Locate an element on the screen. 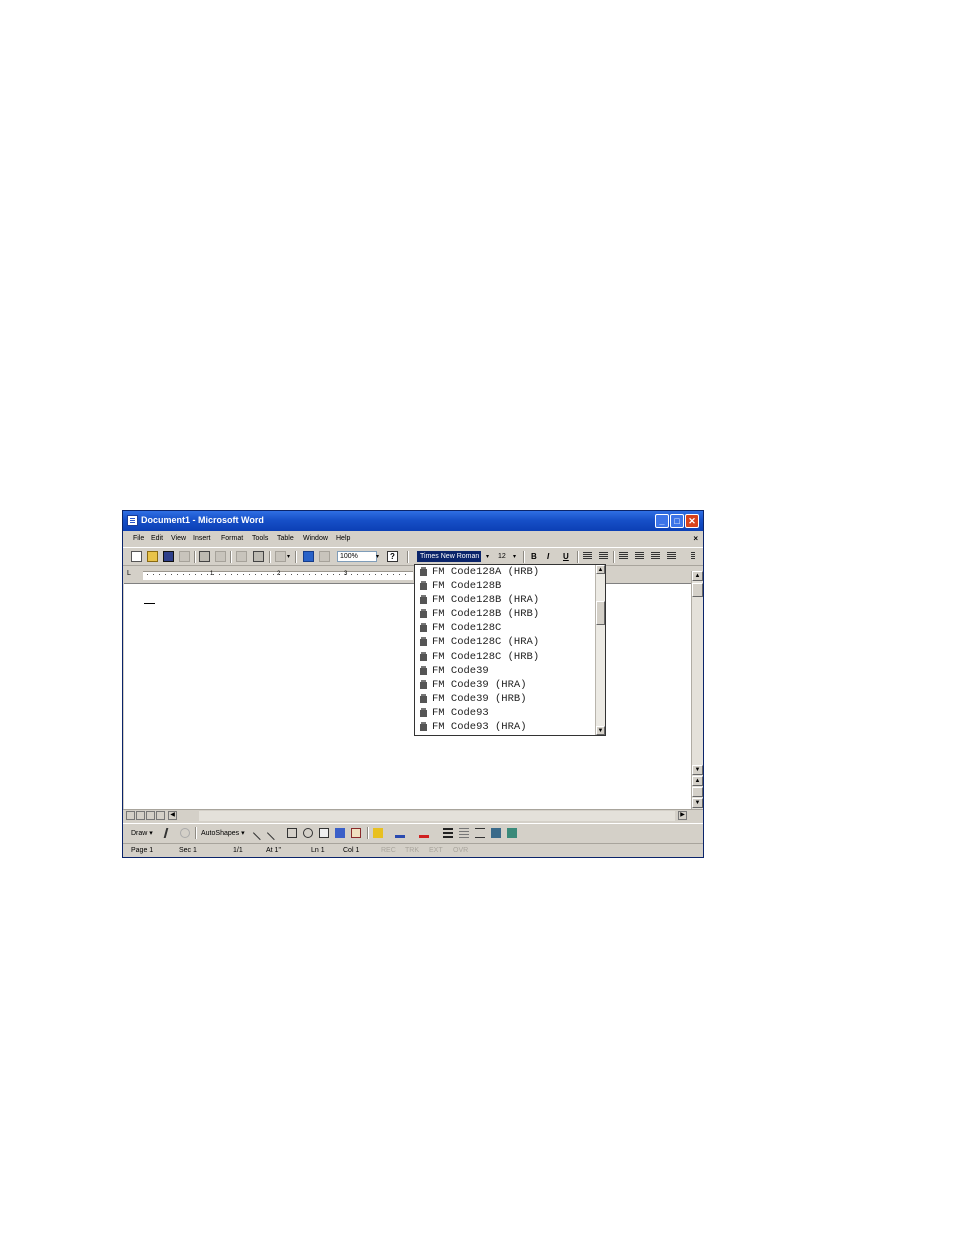  line-icon is located at coordinates (260, 833).